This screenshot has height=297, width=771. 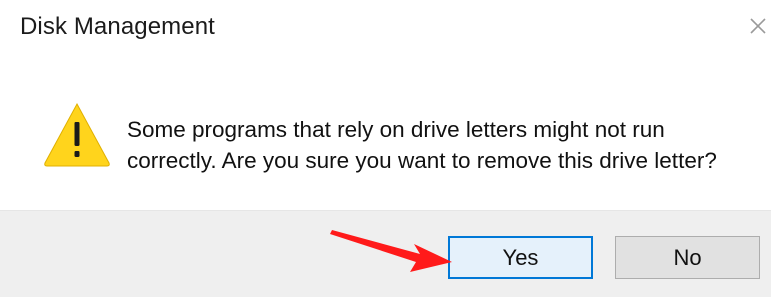 What do you see at coordinates (520, 257) in the screenshot?
I see `yes-button: Yes` at bounding box center [520, 257].